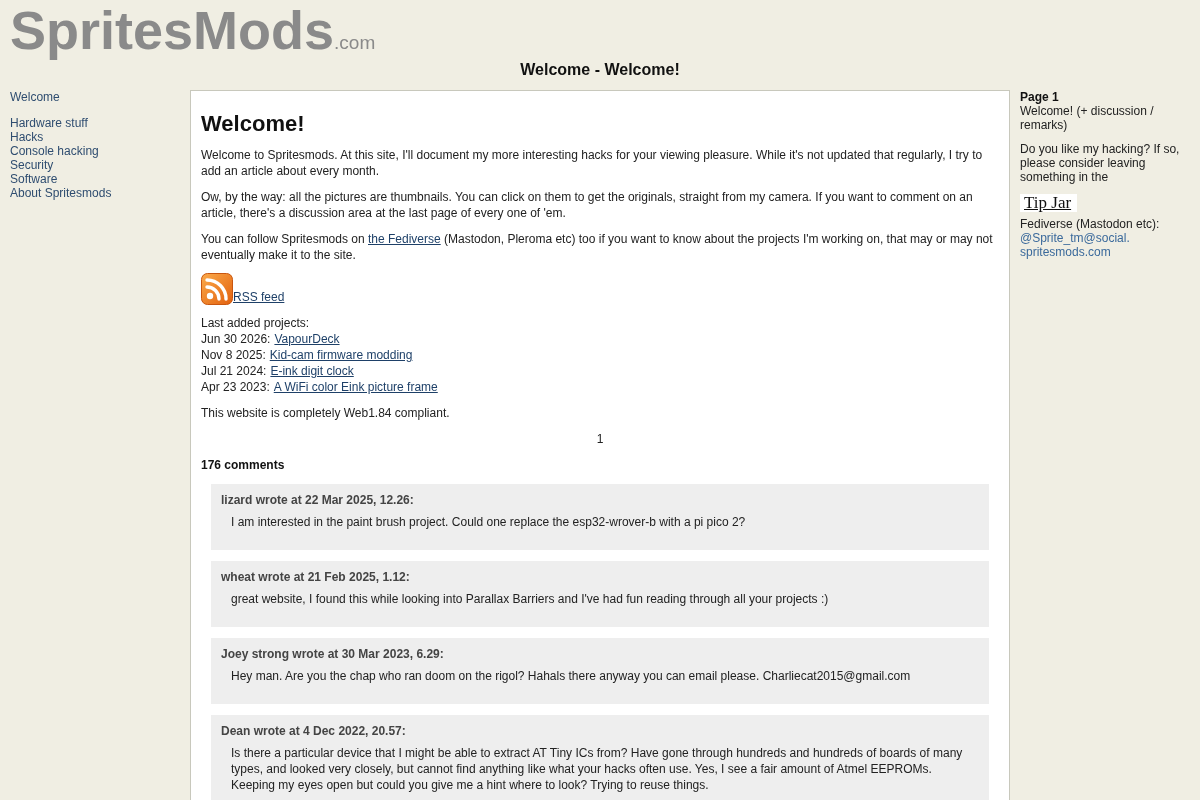  I want to click on comment-author: wheat wrote at 21 Feb 2025, 1.12:, so click(315, 577).